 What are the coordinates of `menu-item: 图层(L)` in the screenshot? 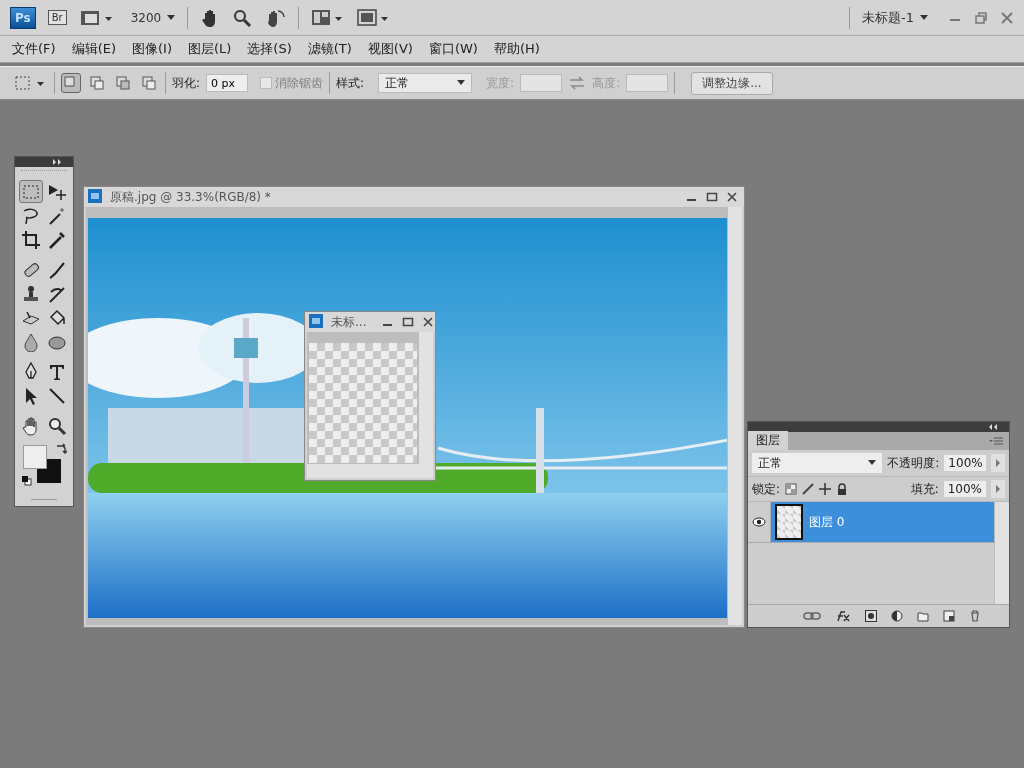 It's located at (209, 49).